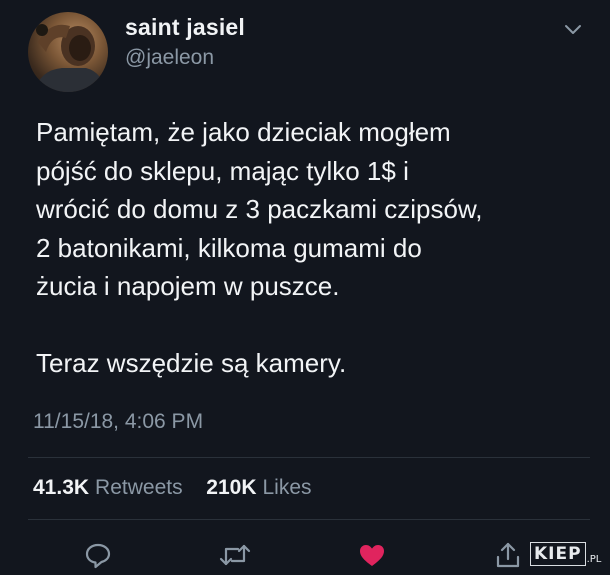 This screenshot has width=610, height=575. Describe the element at coordinates (68, 52) in the screenshot. I see `avatar` at that location.